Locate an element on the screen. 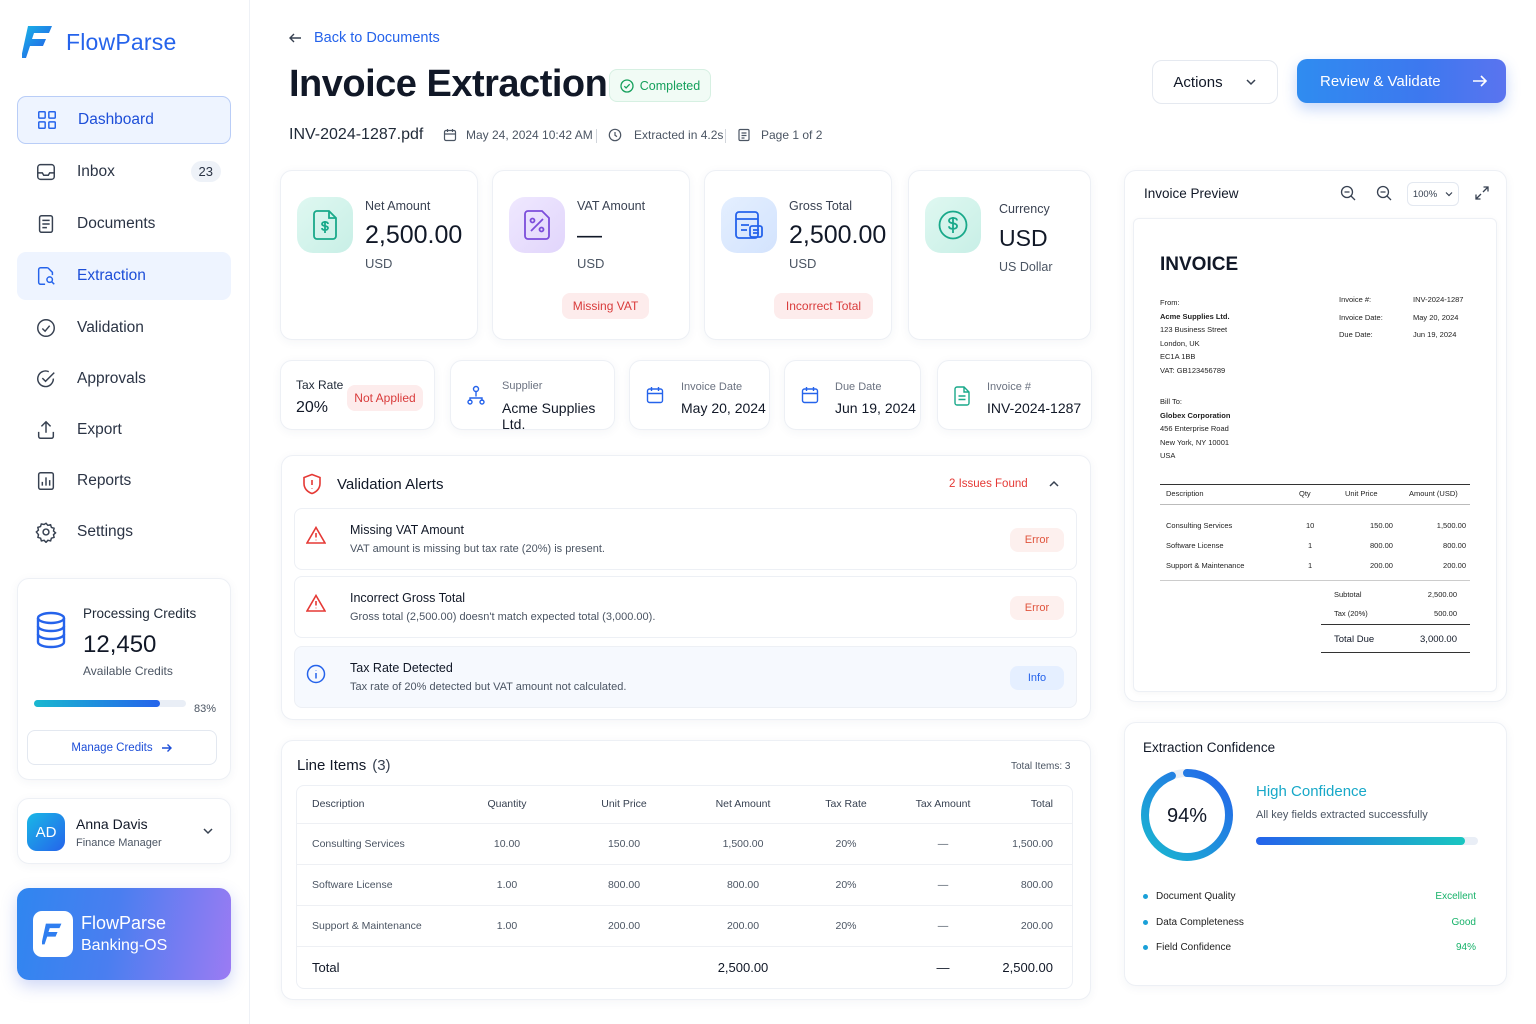 The height and width of the screenshot is (1024, 1536). inv-cell: 200.00 is located at coordinates (1454, 565).